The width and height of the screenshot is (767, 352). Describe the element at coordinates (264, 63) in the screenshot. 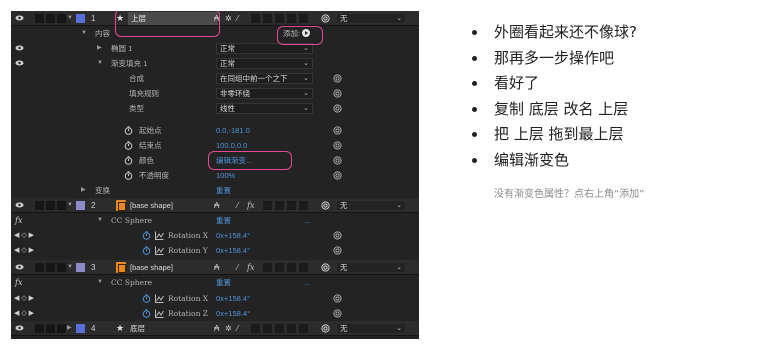

I see `gradient-blend-dropdown: 正常 ⌄` at that location.